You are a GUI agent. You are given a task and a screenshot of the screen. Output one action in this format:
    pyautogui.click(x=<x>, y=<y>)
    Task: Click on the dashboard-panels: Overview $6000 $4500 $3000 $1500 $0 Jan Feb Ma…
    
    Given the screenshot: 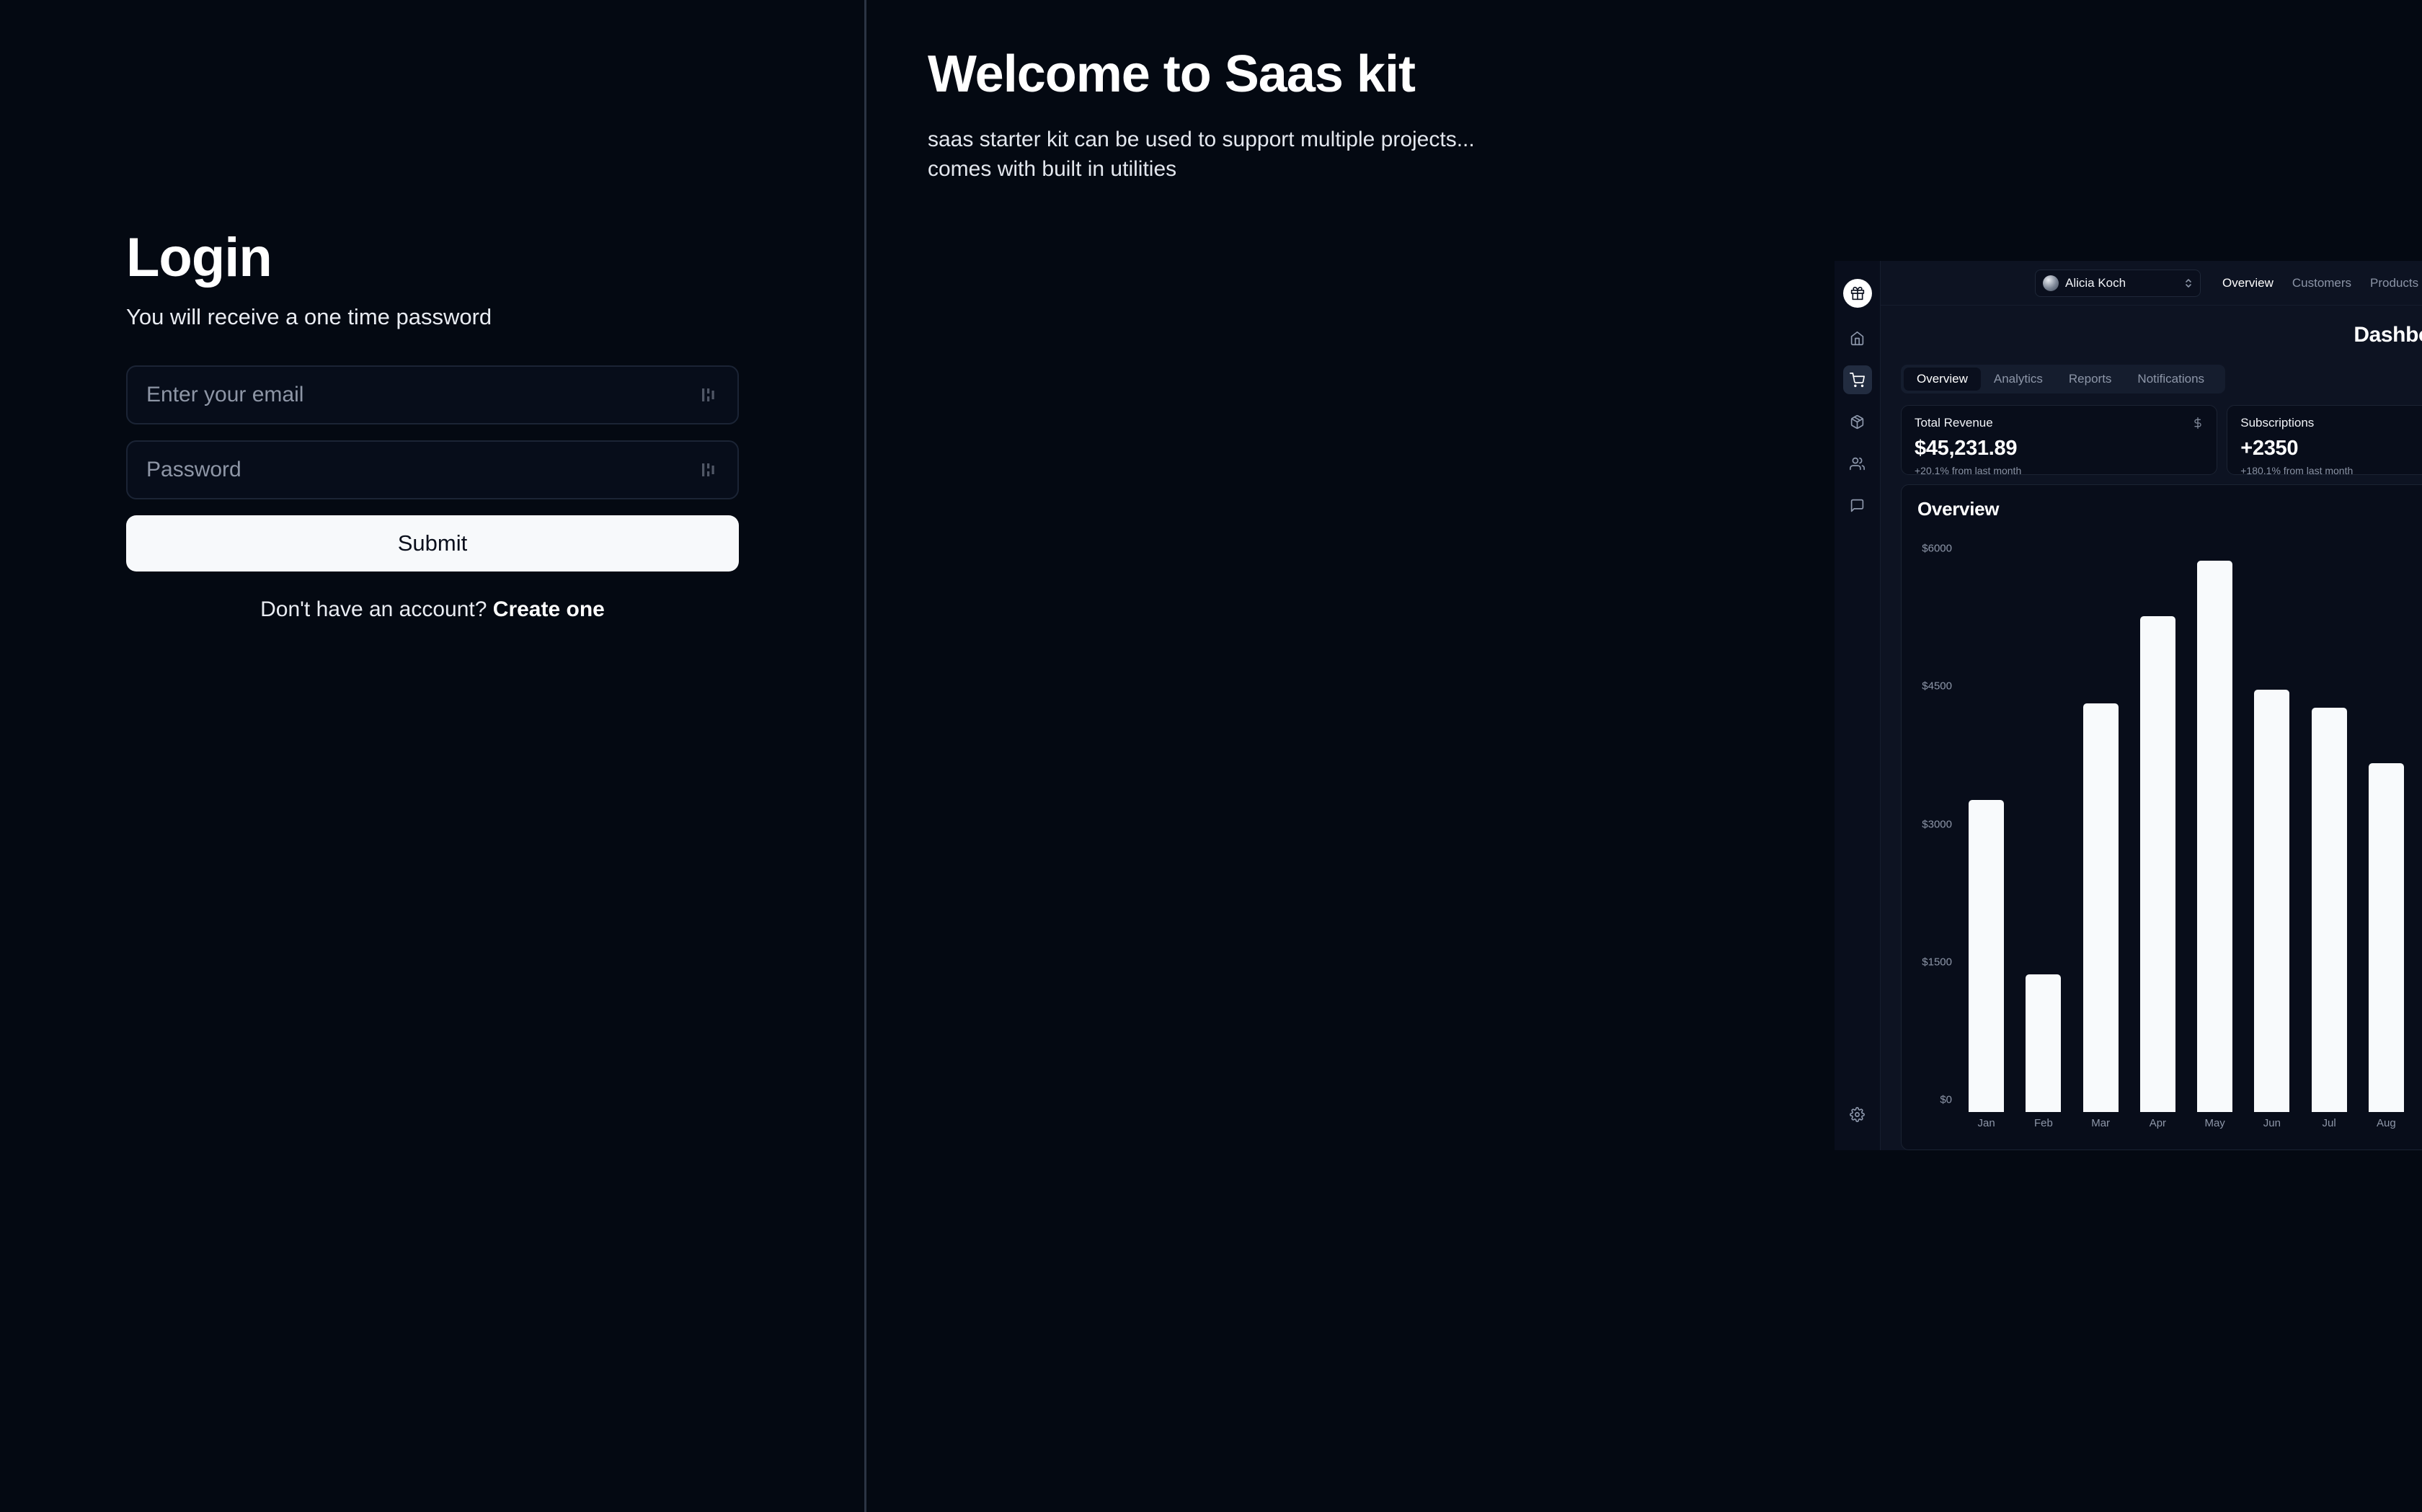 What is the action you would take?
    pyautogui.click(x=2161, y=817)
    